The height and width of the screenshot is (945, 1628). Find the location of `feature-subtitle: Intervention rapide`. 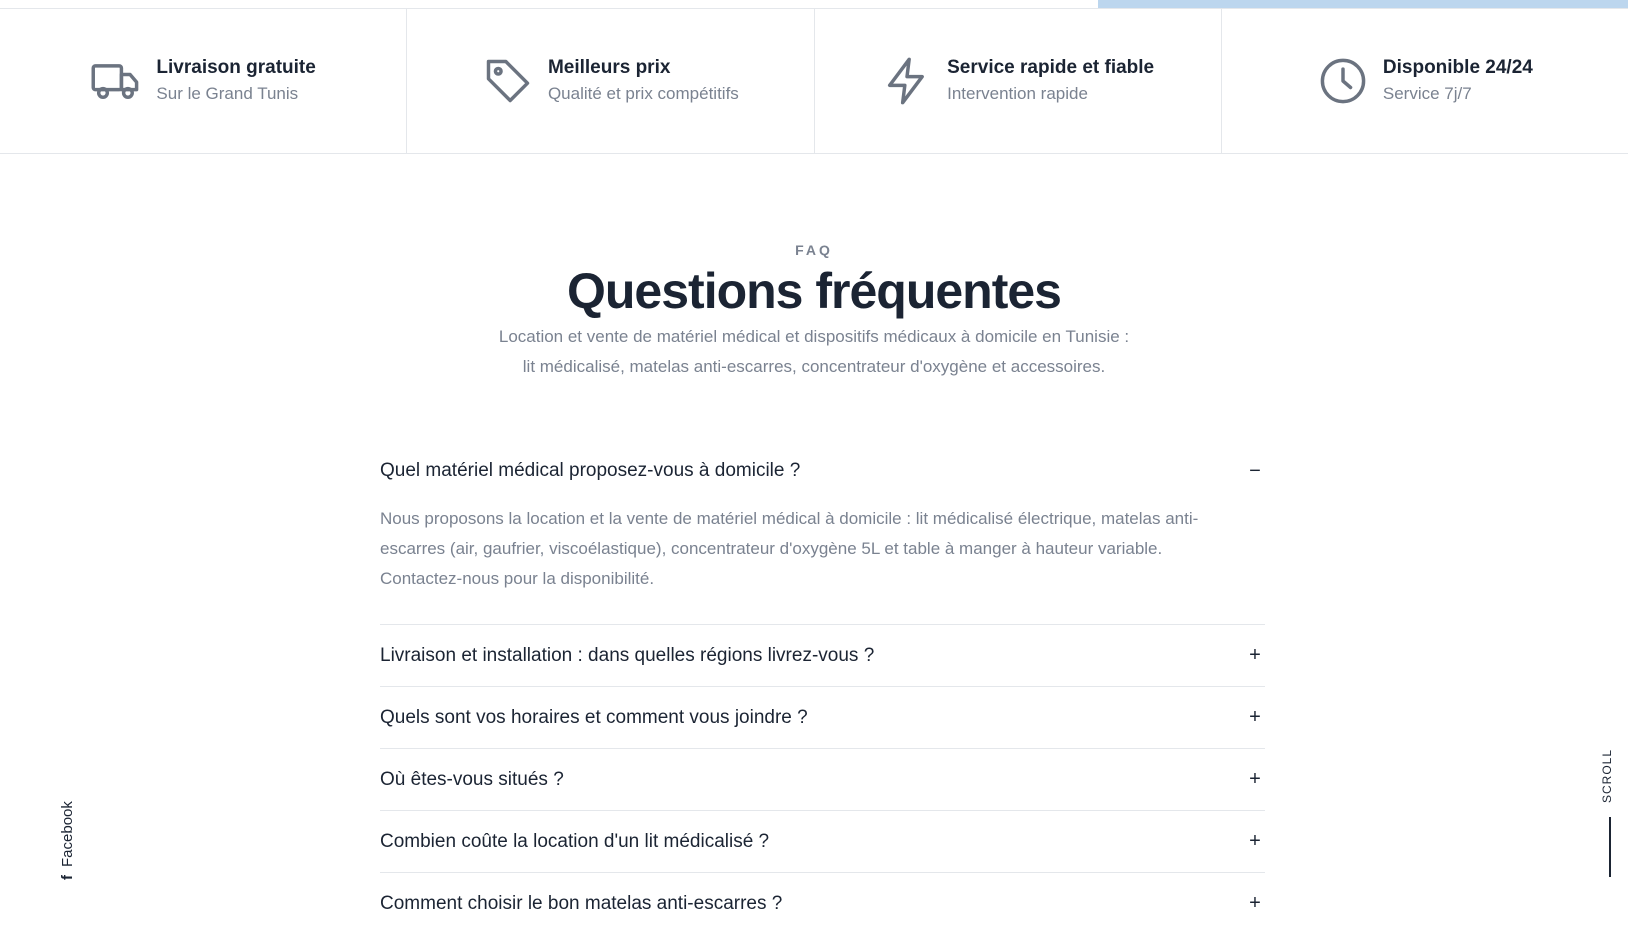

feature-subtitle: Intervention rapide is located at coordinates (1017, 93).